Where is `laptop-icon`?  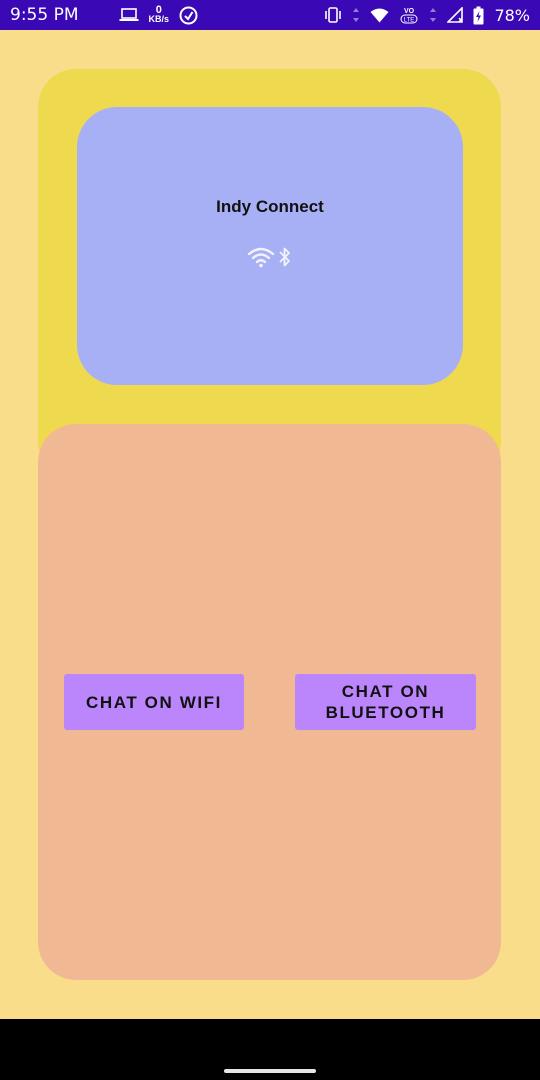 laptop-icon is located at coordinates (129, 15).